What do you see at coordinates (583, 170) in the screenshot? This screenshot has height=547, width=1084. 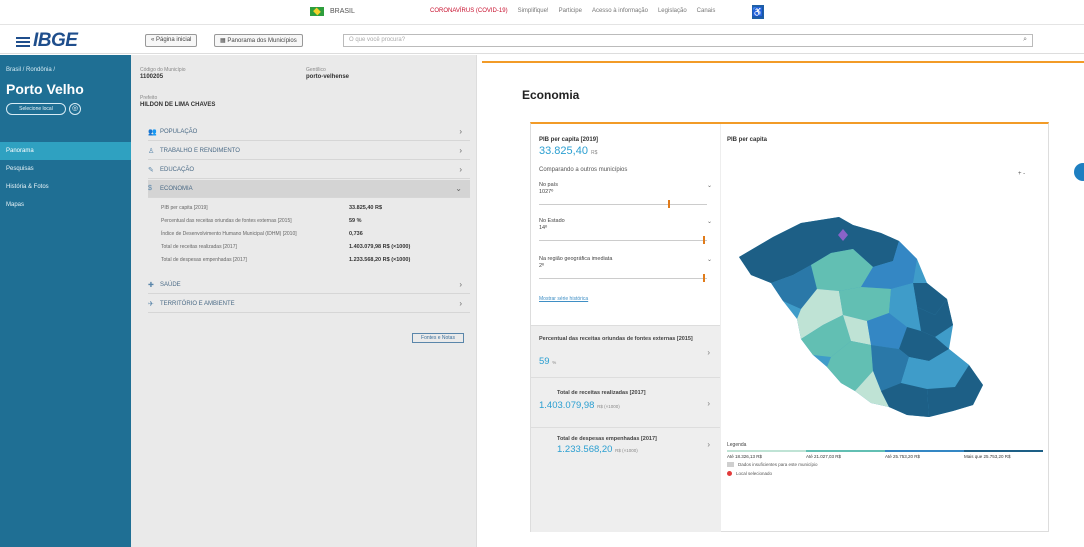 I see `compare-label: Comparando a outros municípios` at bounding box center [583, 170].